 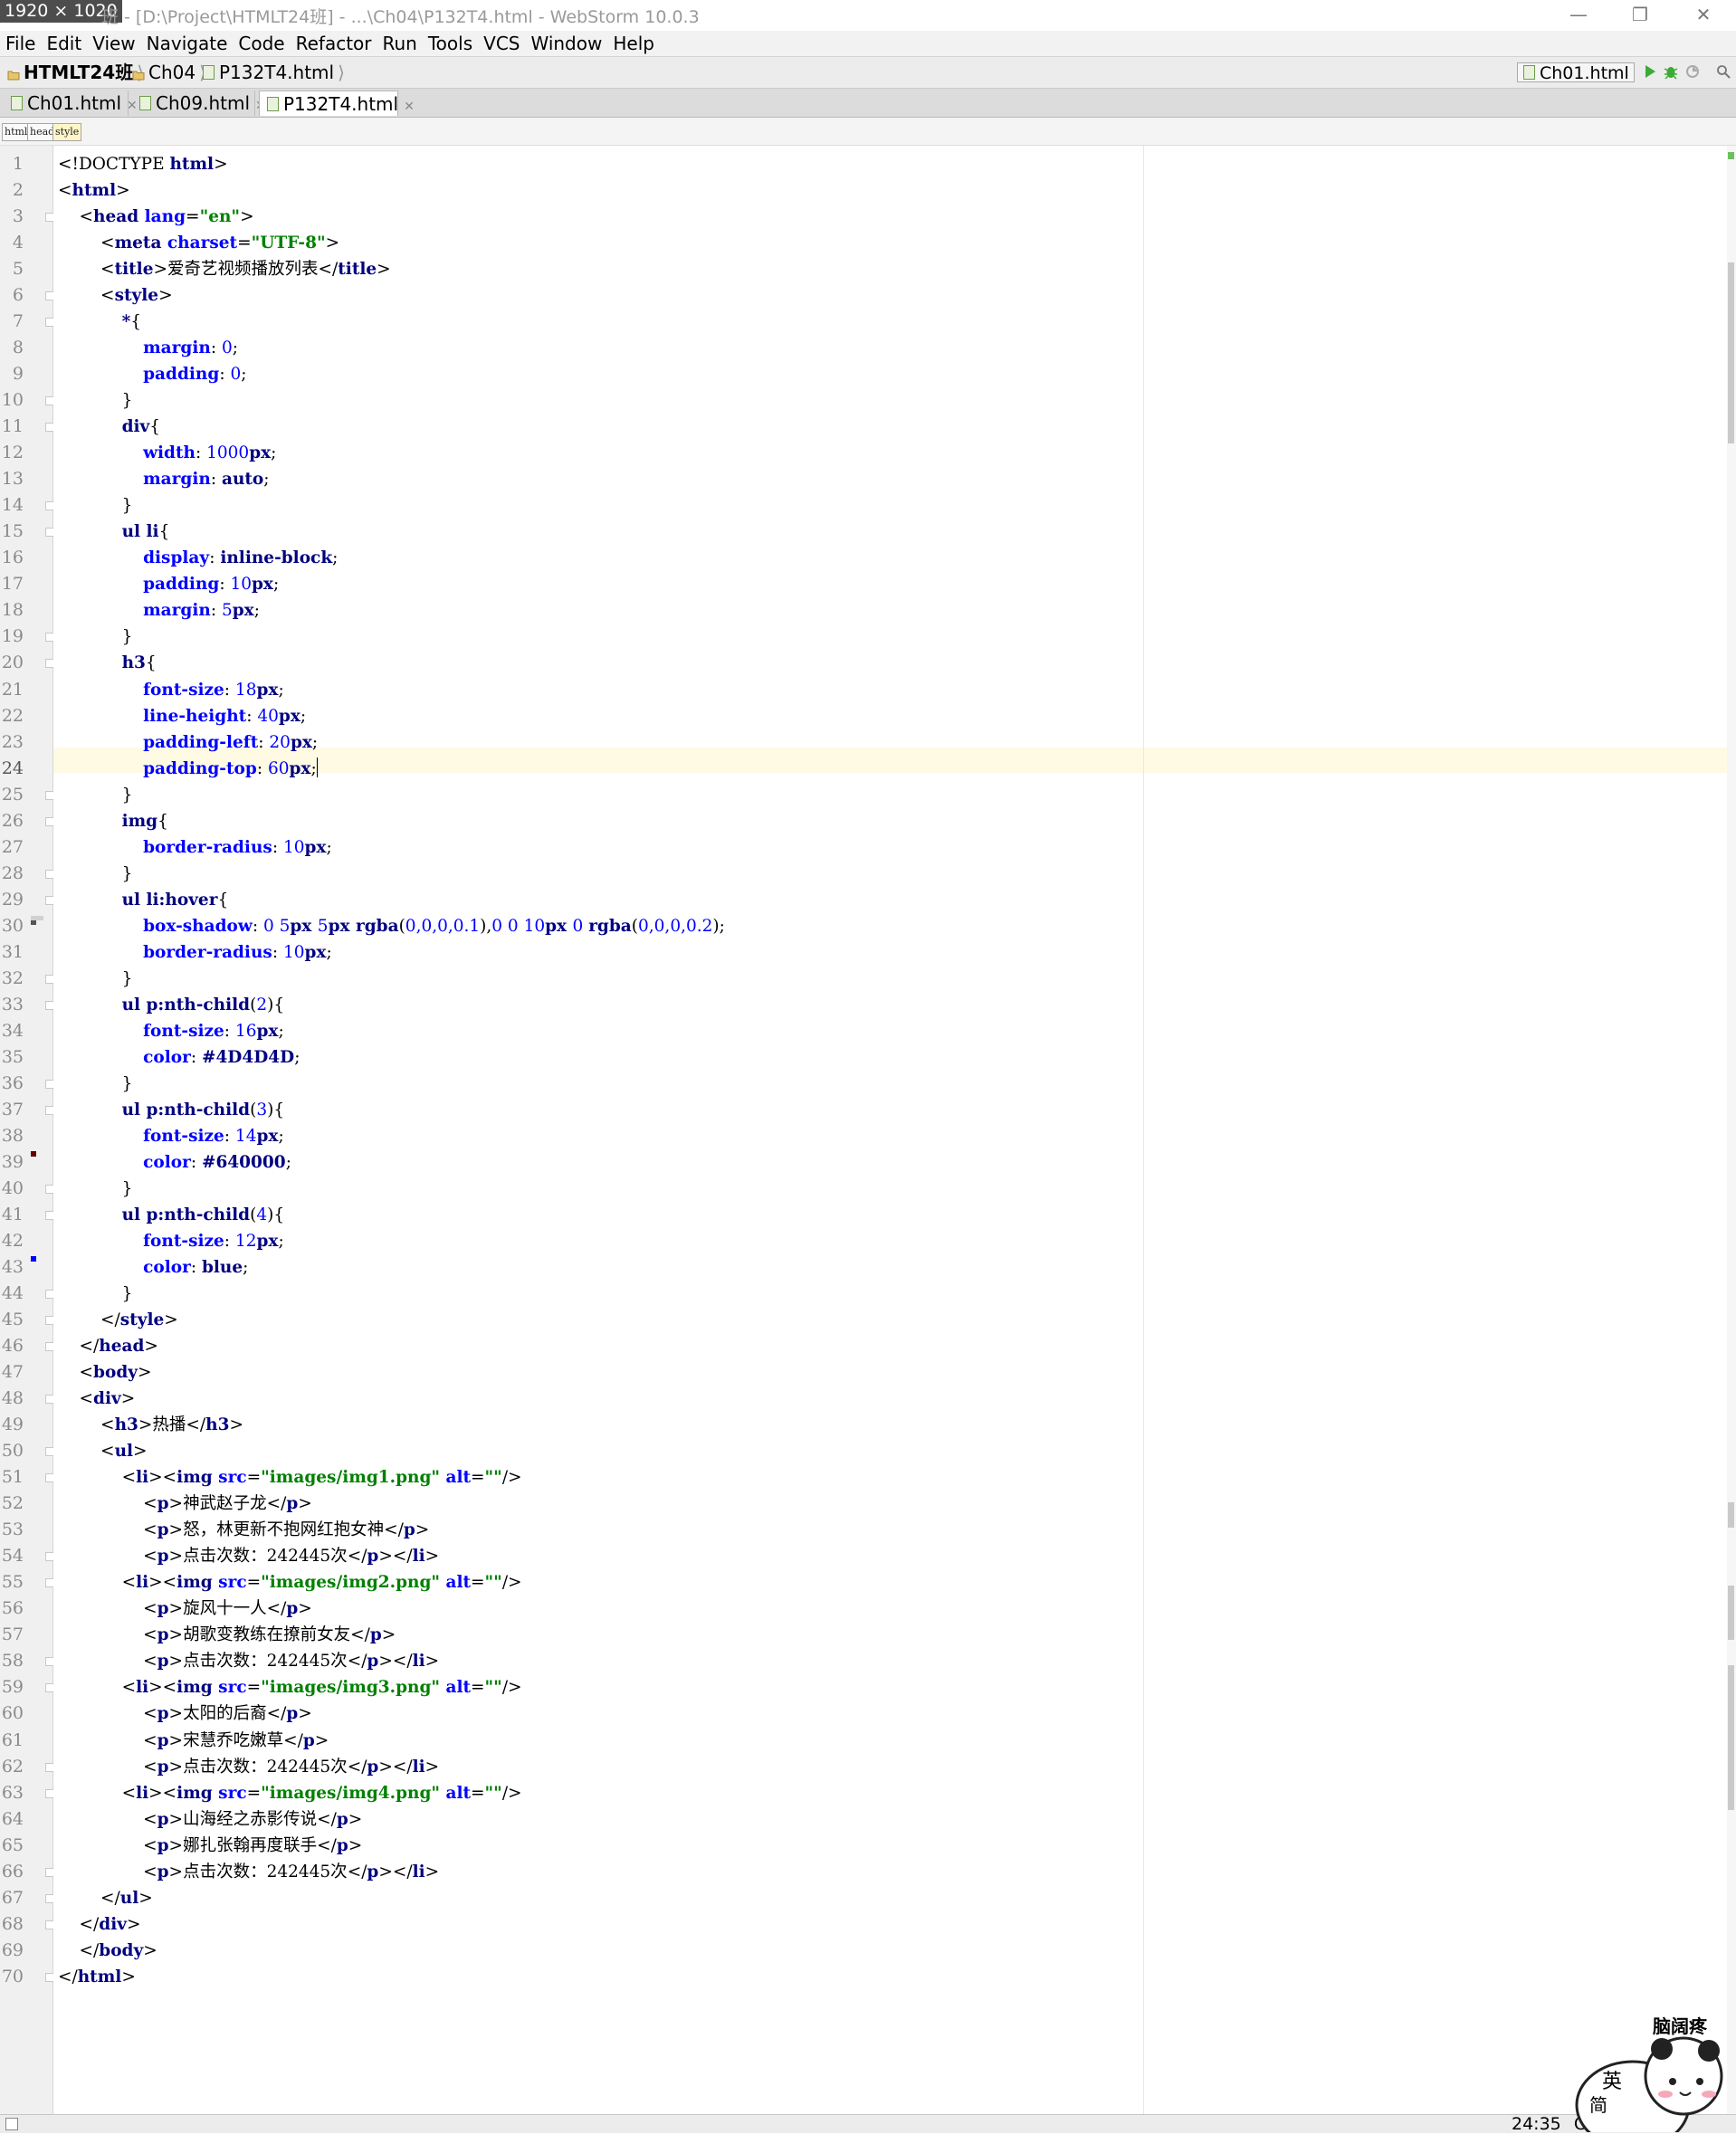 What do you see at coordinates (290, 1793) in the screenshot?
I see `code-line: <li><img src="images/img4.png" alt=""/>` at bounding box center [290, 1793].